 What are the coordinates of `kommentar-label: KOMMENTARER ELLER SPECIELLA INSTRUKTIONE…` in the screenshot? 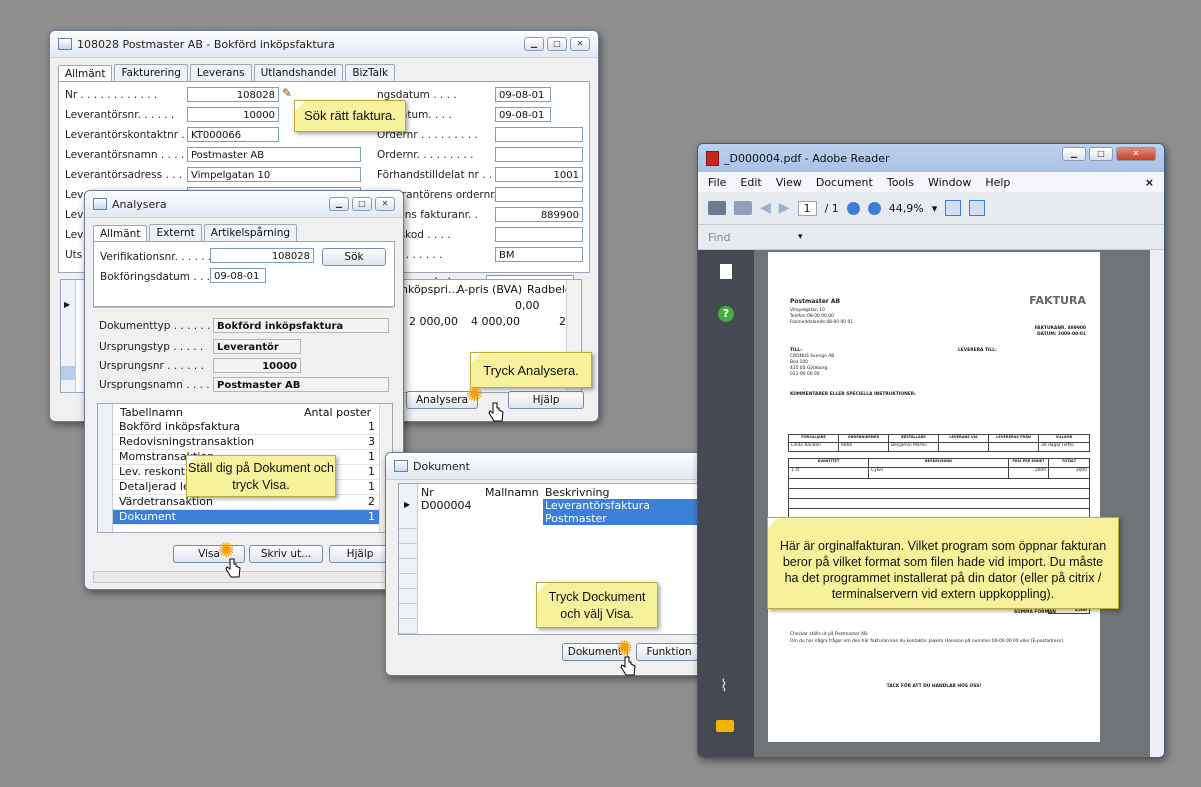 It's located at (853, 394).